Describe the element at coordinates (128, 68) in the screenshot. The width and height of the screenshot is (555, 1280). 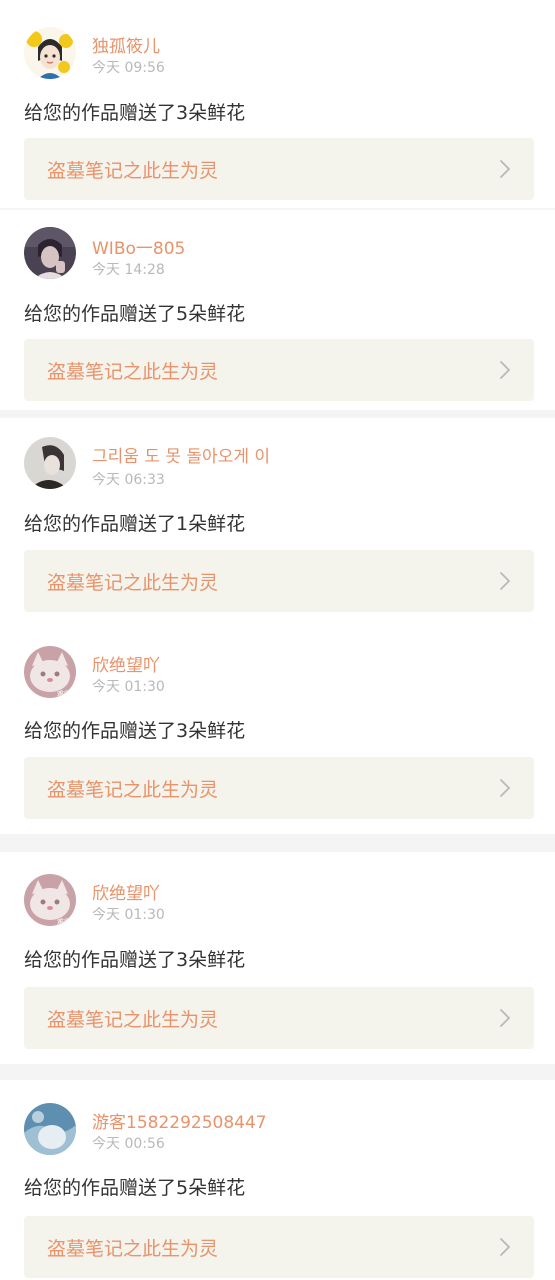
I see `timestamp: 今天 09:56` at that location.